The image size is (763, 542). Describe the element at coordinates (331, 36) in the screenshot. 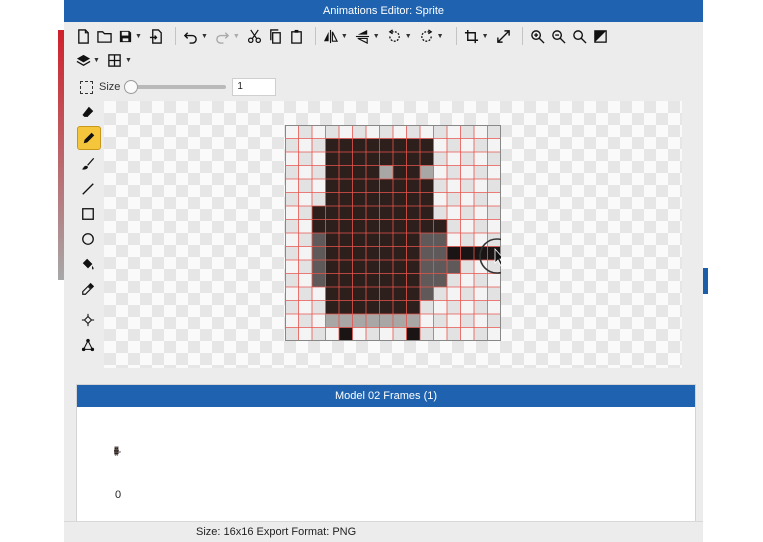

I see `flip-horizontal-icon` at that location.